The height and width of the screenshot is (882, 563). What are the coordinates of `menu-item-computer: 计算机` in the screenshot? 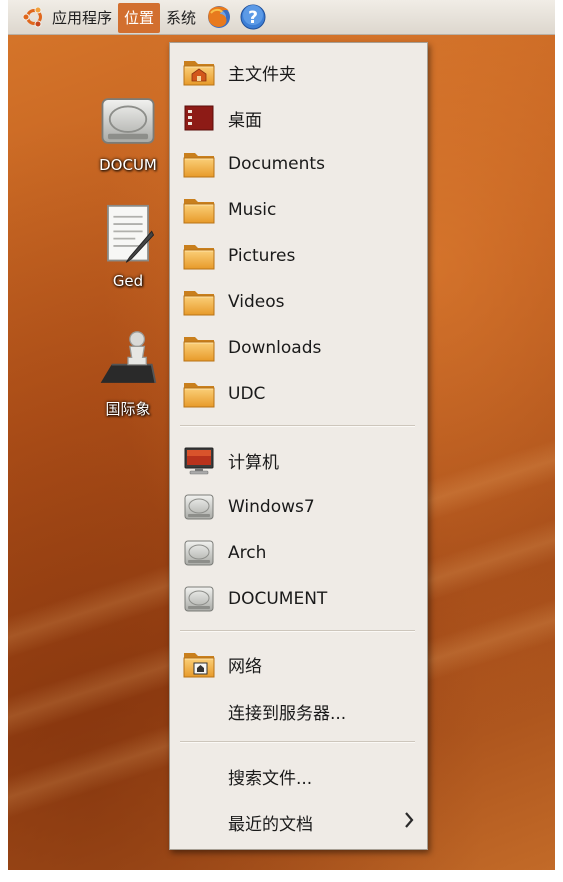 It's located at (298, 460).